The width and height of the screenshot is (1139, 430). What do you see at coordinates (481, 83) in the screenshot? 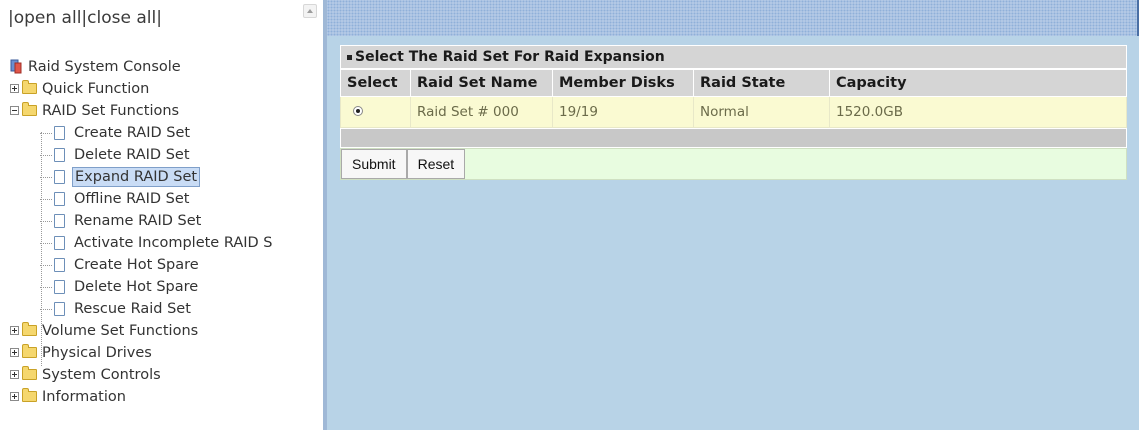
I see `column-header: Raid Set Name` at bounding box center [481, 83].